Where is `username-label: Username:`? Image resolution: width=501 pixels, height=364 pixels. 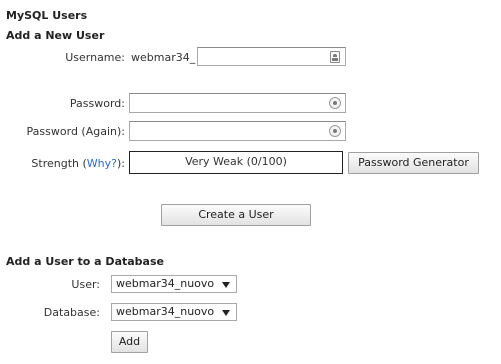 username-label: Username: is located at coordinates (95, 57).